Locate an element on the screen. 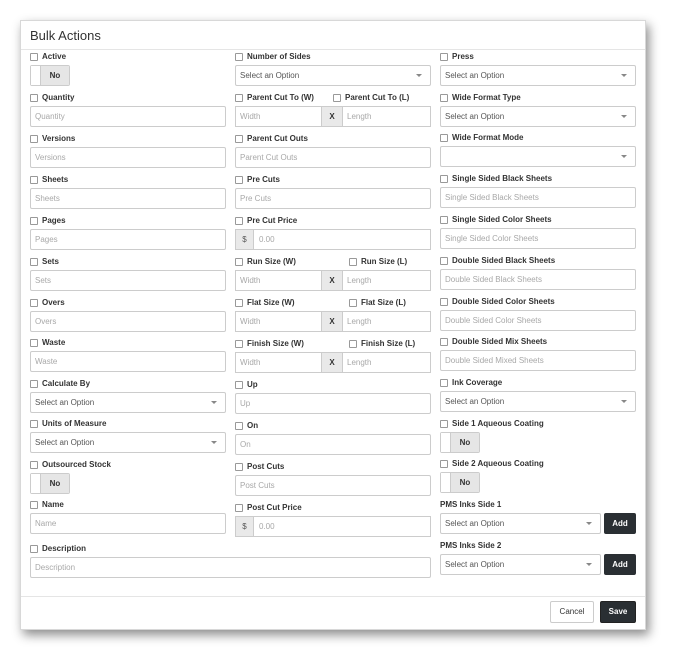  sheets-checkbox is located at coordinates (34, 180).